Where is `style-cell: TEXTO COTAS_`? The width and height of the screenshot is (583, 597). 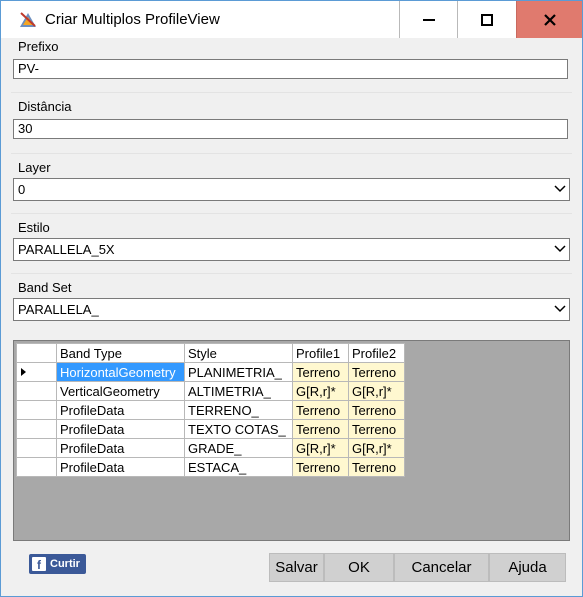 style-cell: TEXTO COTAS_ is located at coordinates (238, 429).